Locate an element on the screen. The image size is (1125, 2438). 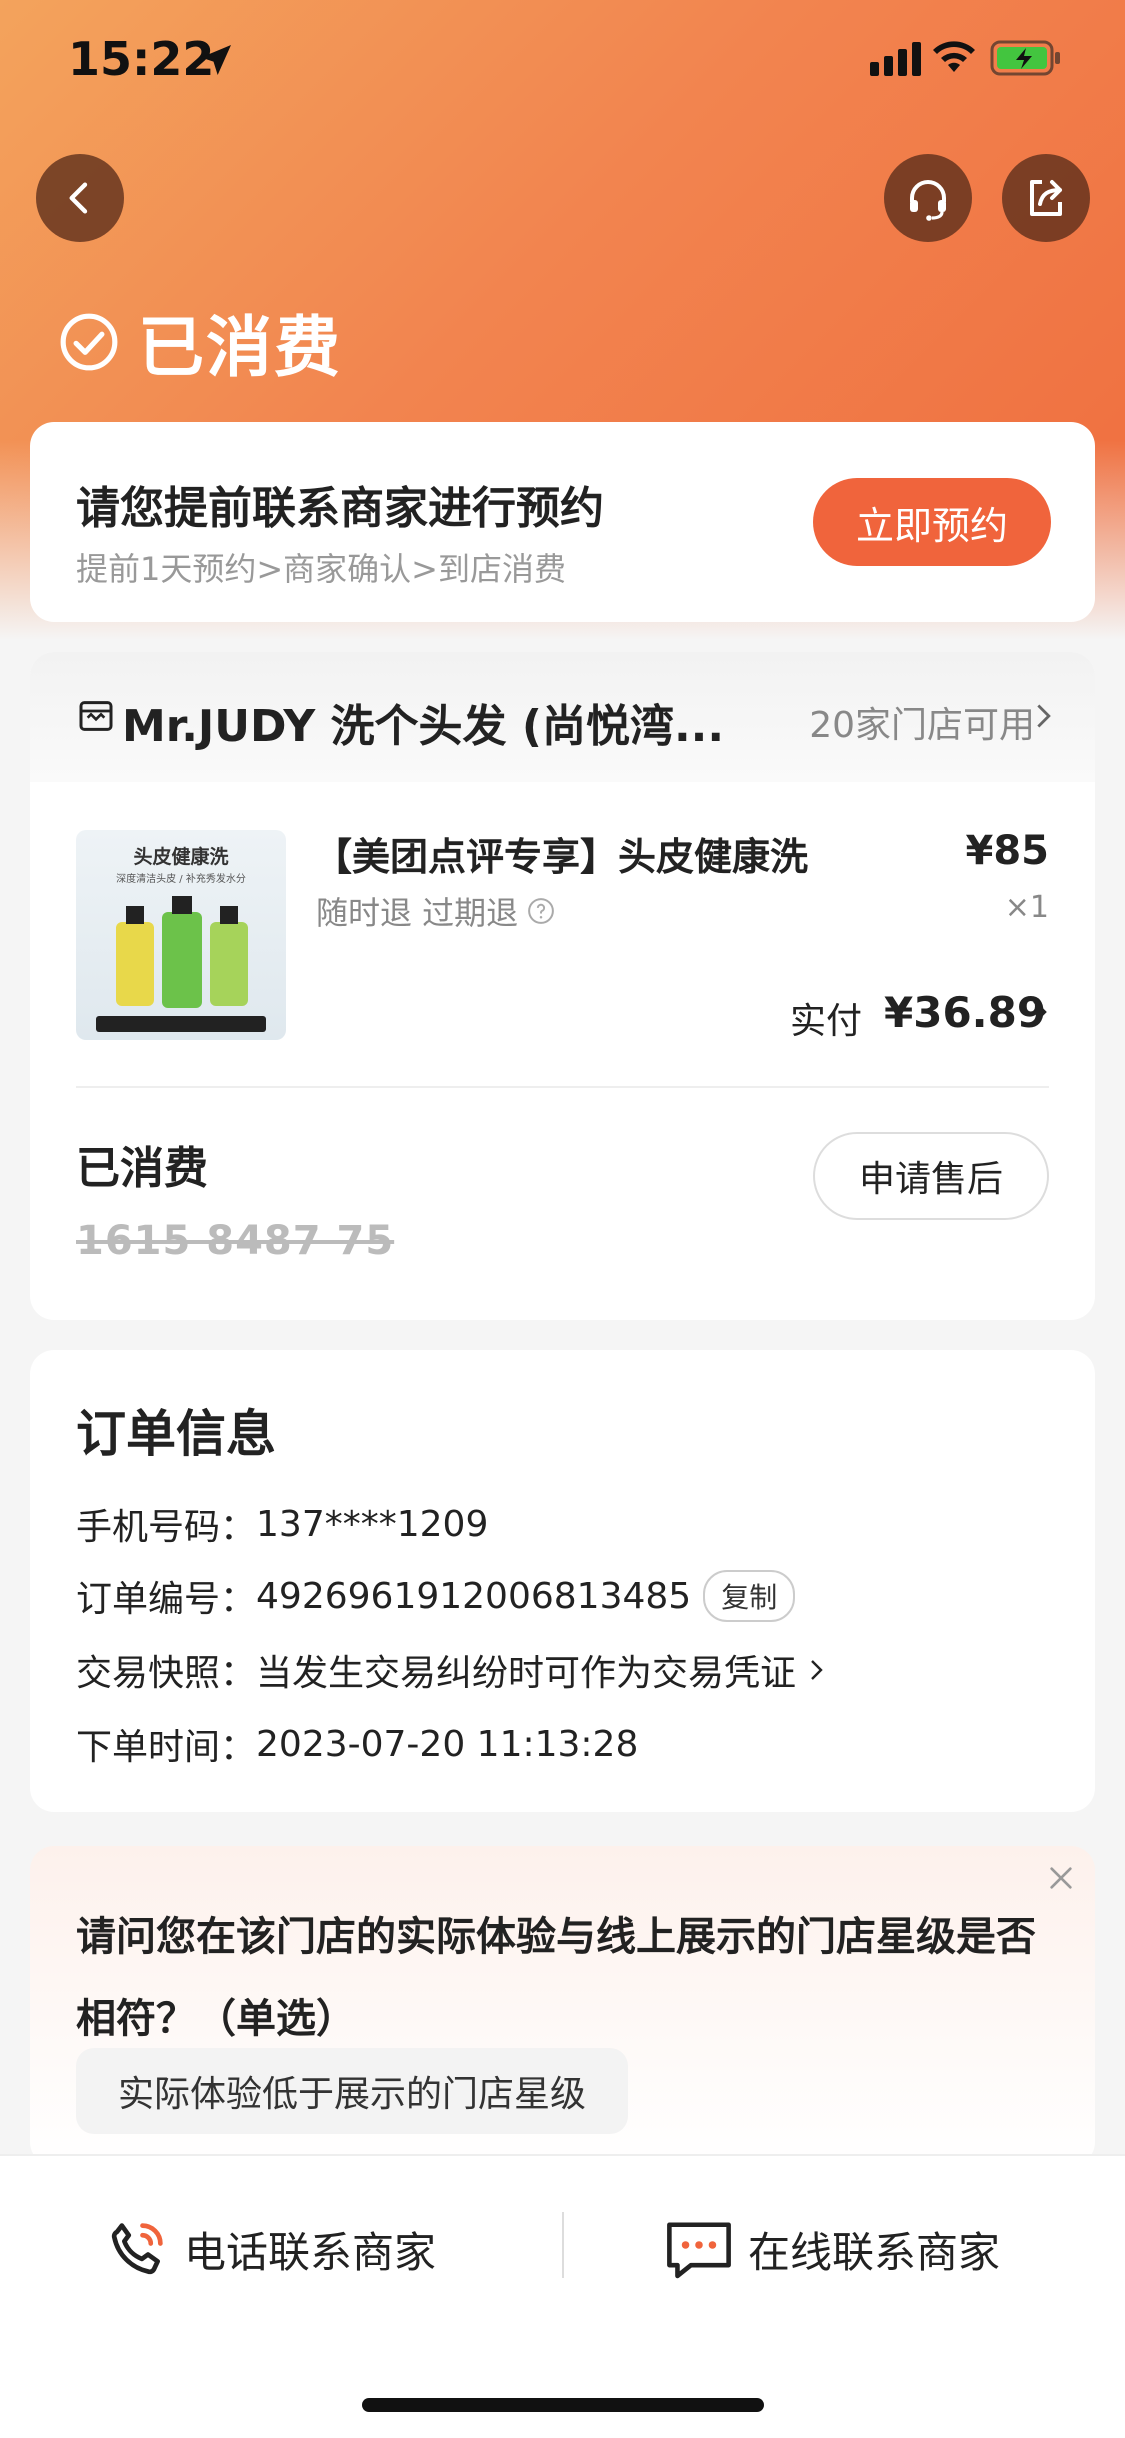
bottles-illustration is located at coordinates (182, 952).